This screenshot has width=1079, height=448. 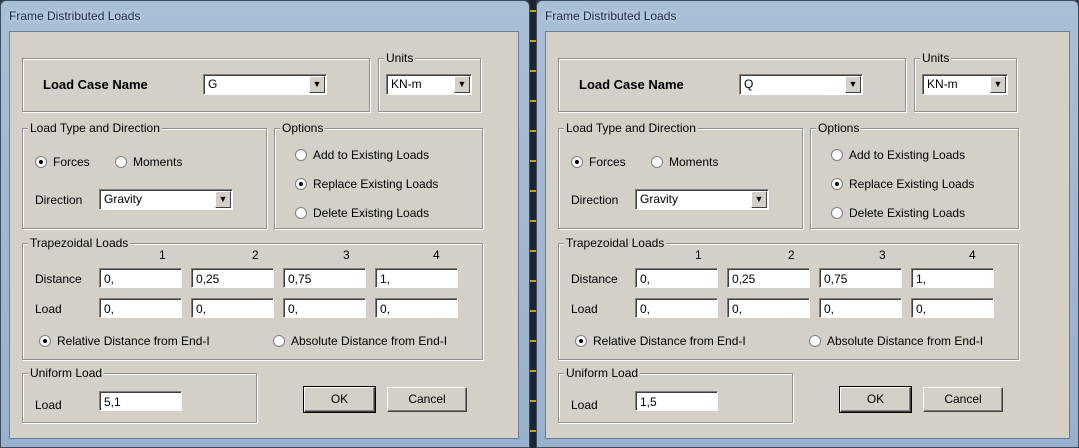 What do you see at coordinates (95, 84) in the screenshot?
I see `load-case-label: Load Case Name` at bounding box center [95, 84].